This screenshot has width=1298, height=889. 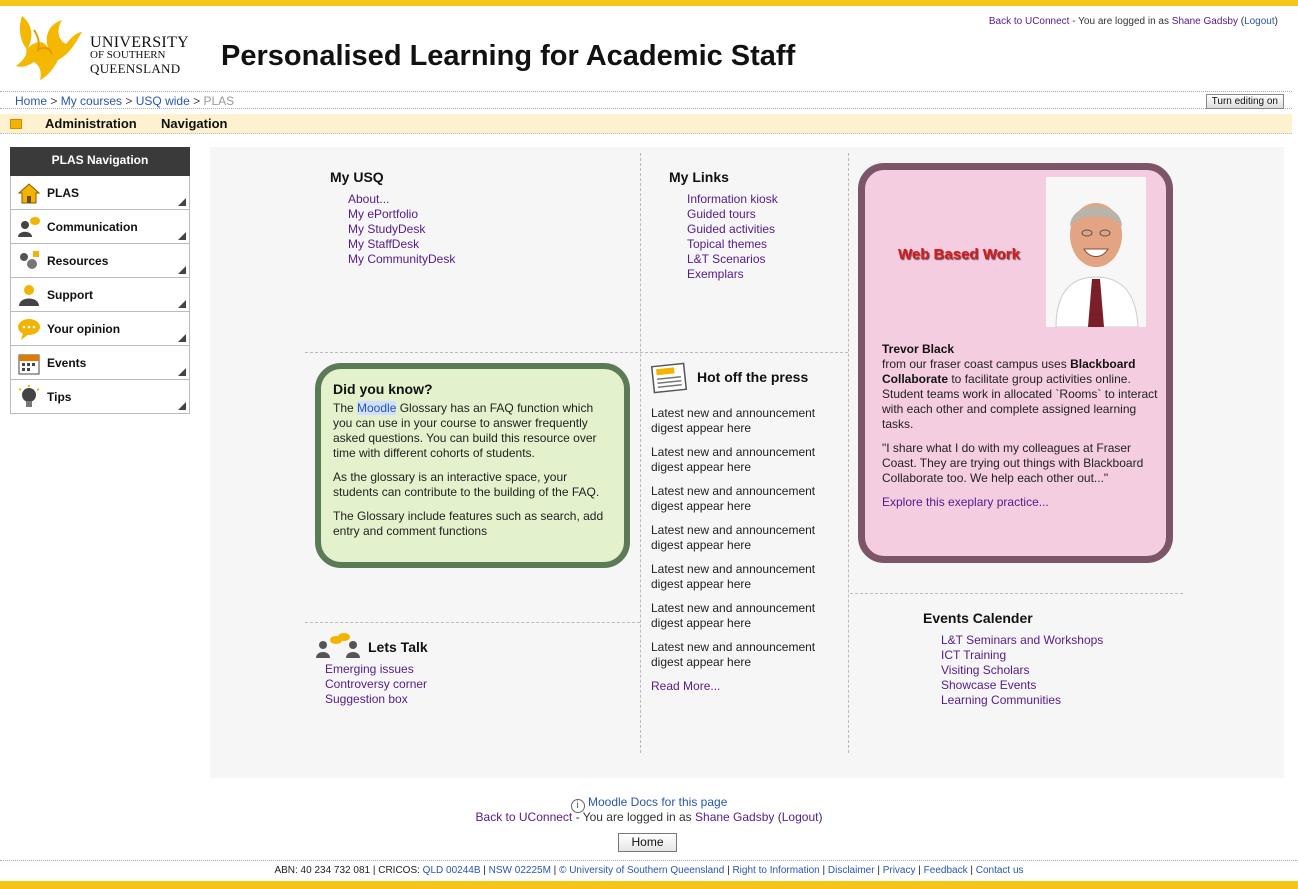 What do you see at coordinates (100, 227) in the screenshot?
I see `sidebar-item-communication: Communication` at bounding box center [100, 227].